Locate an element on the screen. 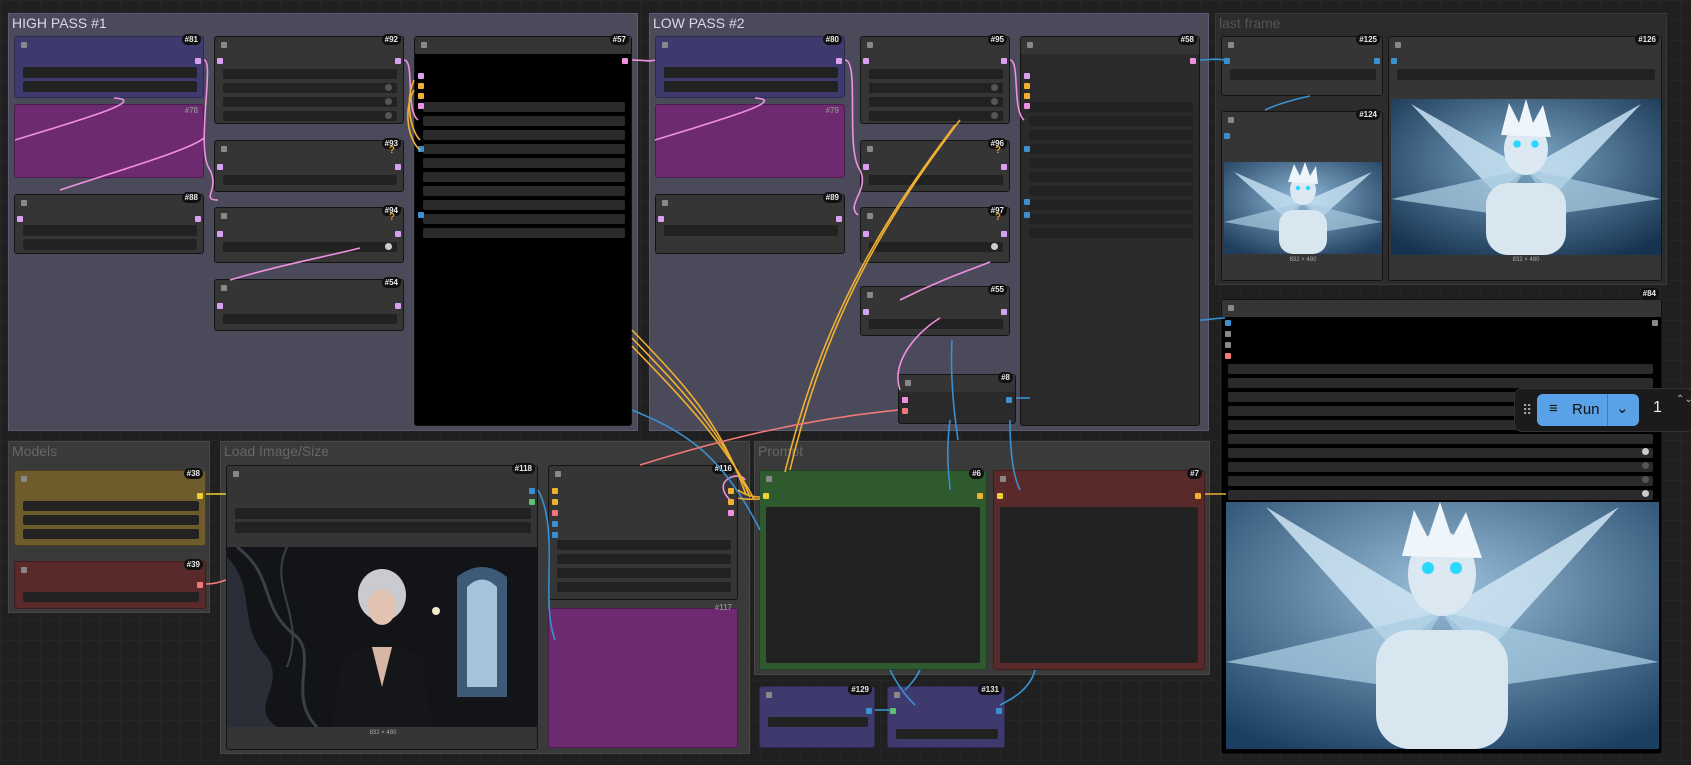 The height and width of the screenshot is (765, 1691). node-93: #93 ? is located at coordinates (309, 165).